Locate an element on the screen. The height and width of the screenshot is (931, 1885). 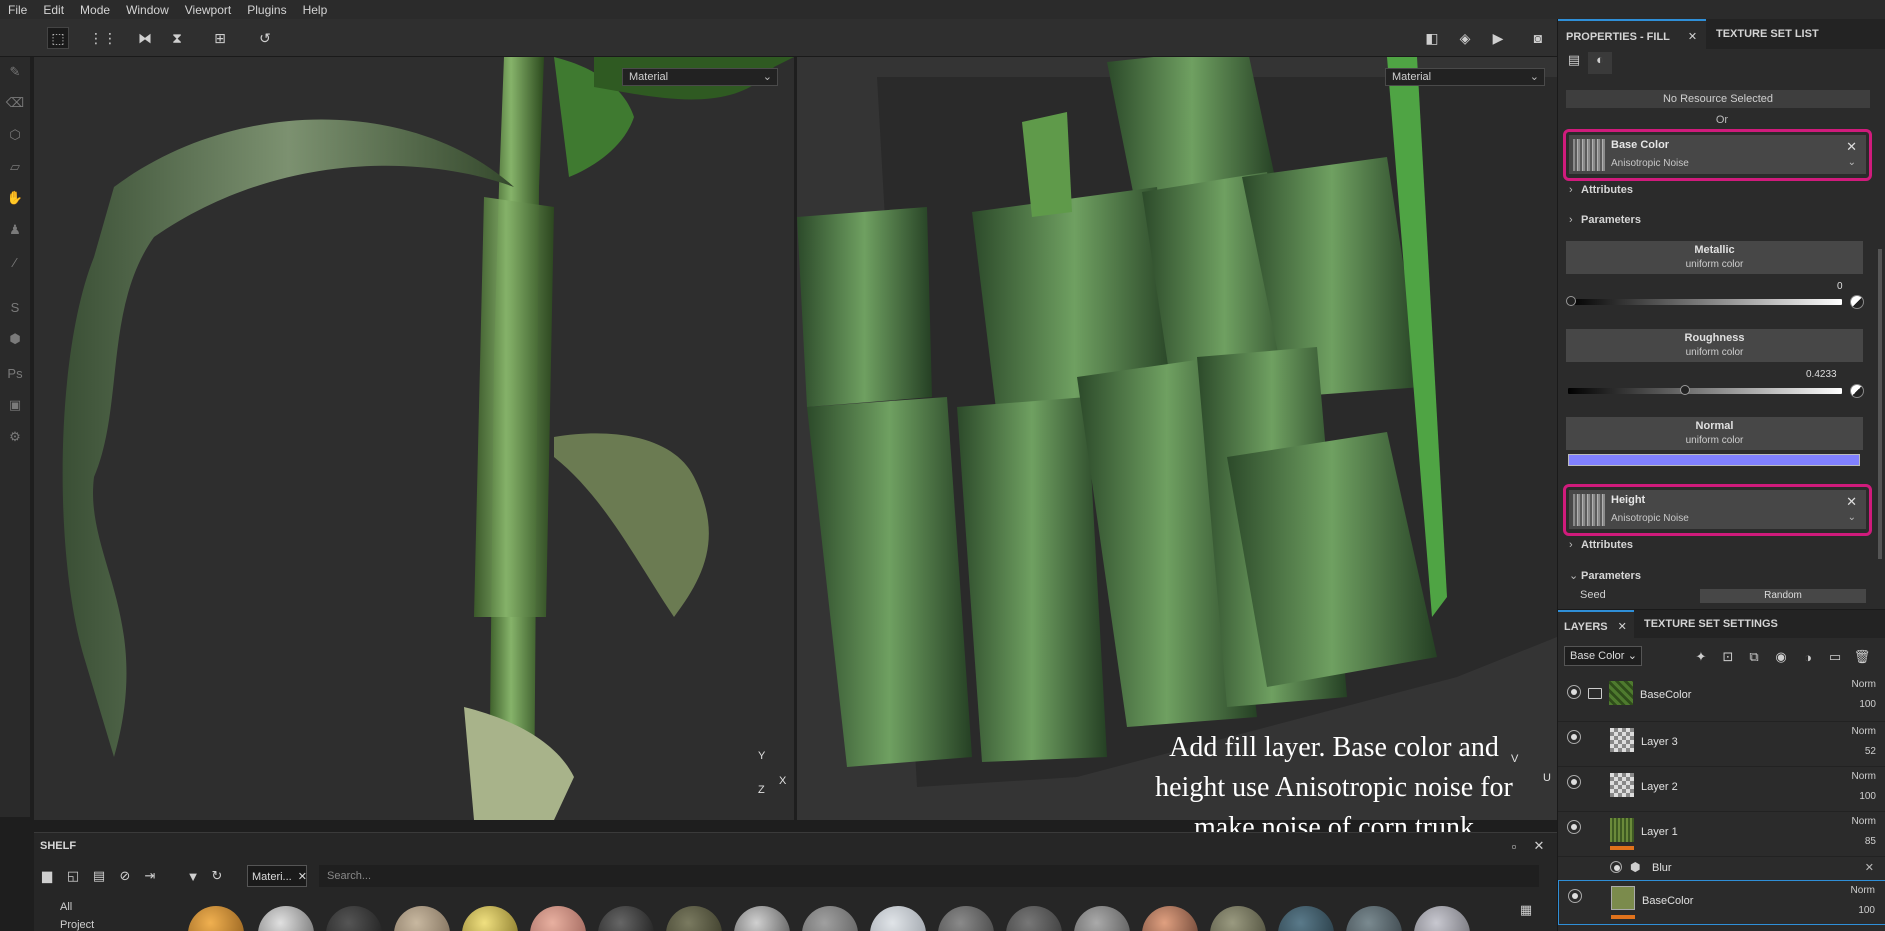
menu-file: File is located at coordinates (17, 10).